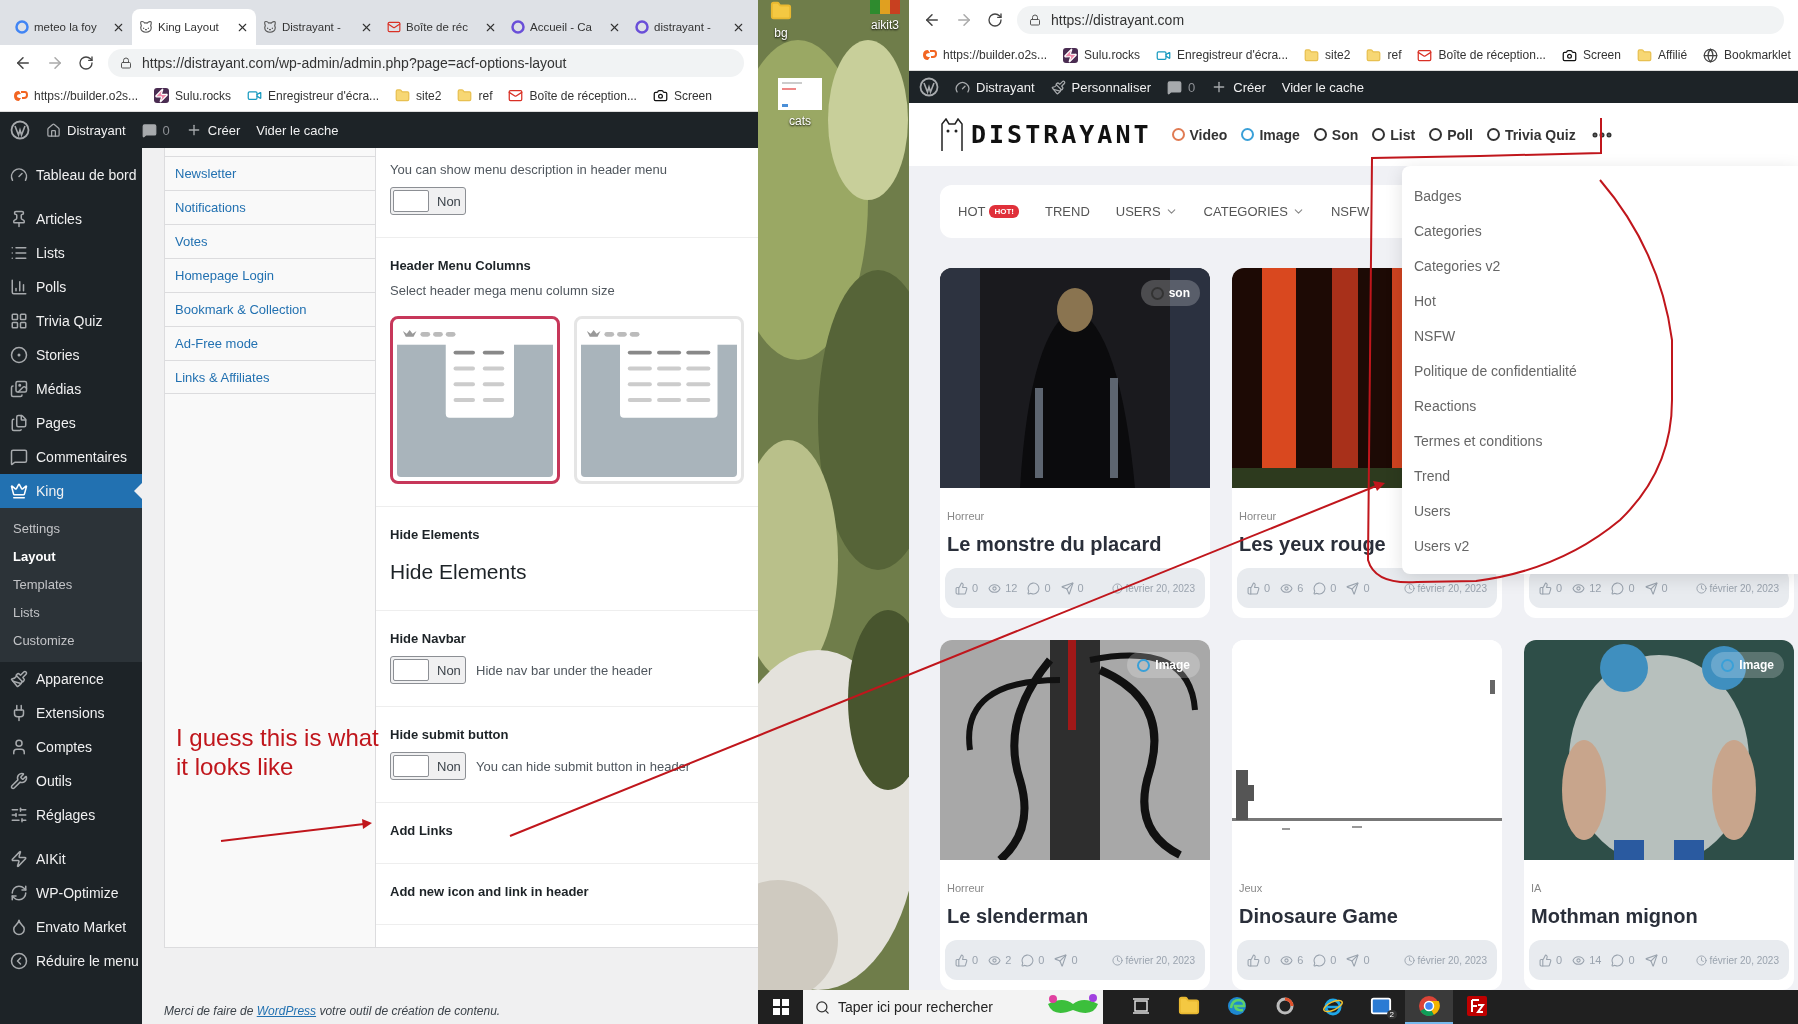 This screenshot has width=1798, height=1024. Describe the element at coordinates (1394, 134) in the screenshot. I see `post-type-link: List` at that location.